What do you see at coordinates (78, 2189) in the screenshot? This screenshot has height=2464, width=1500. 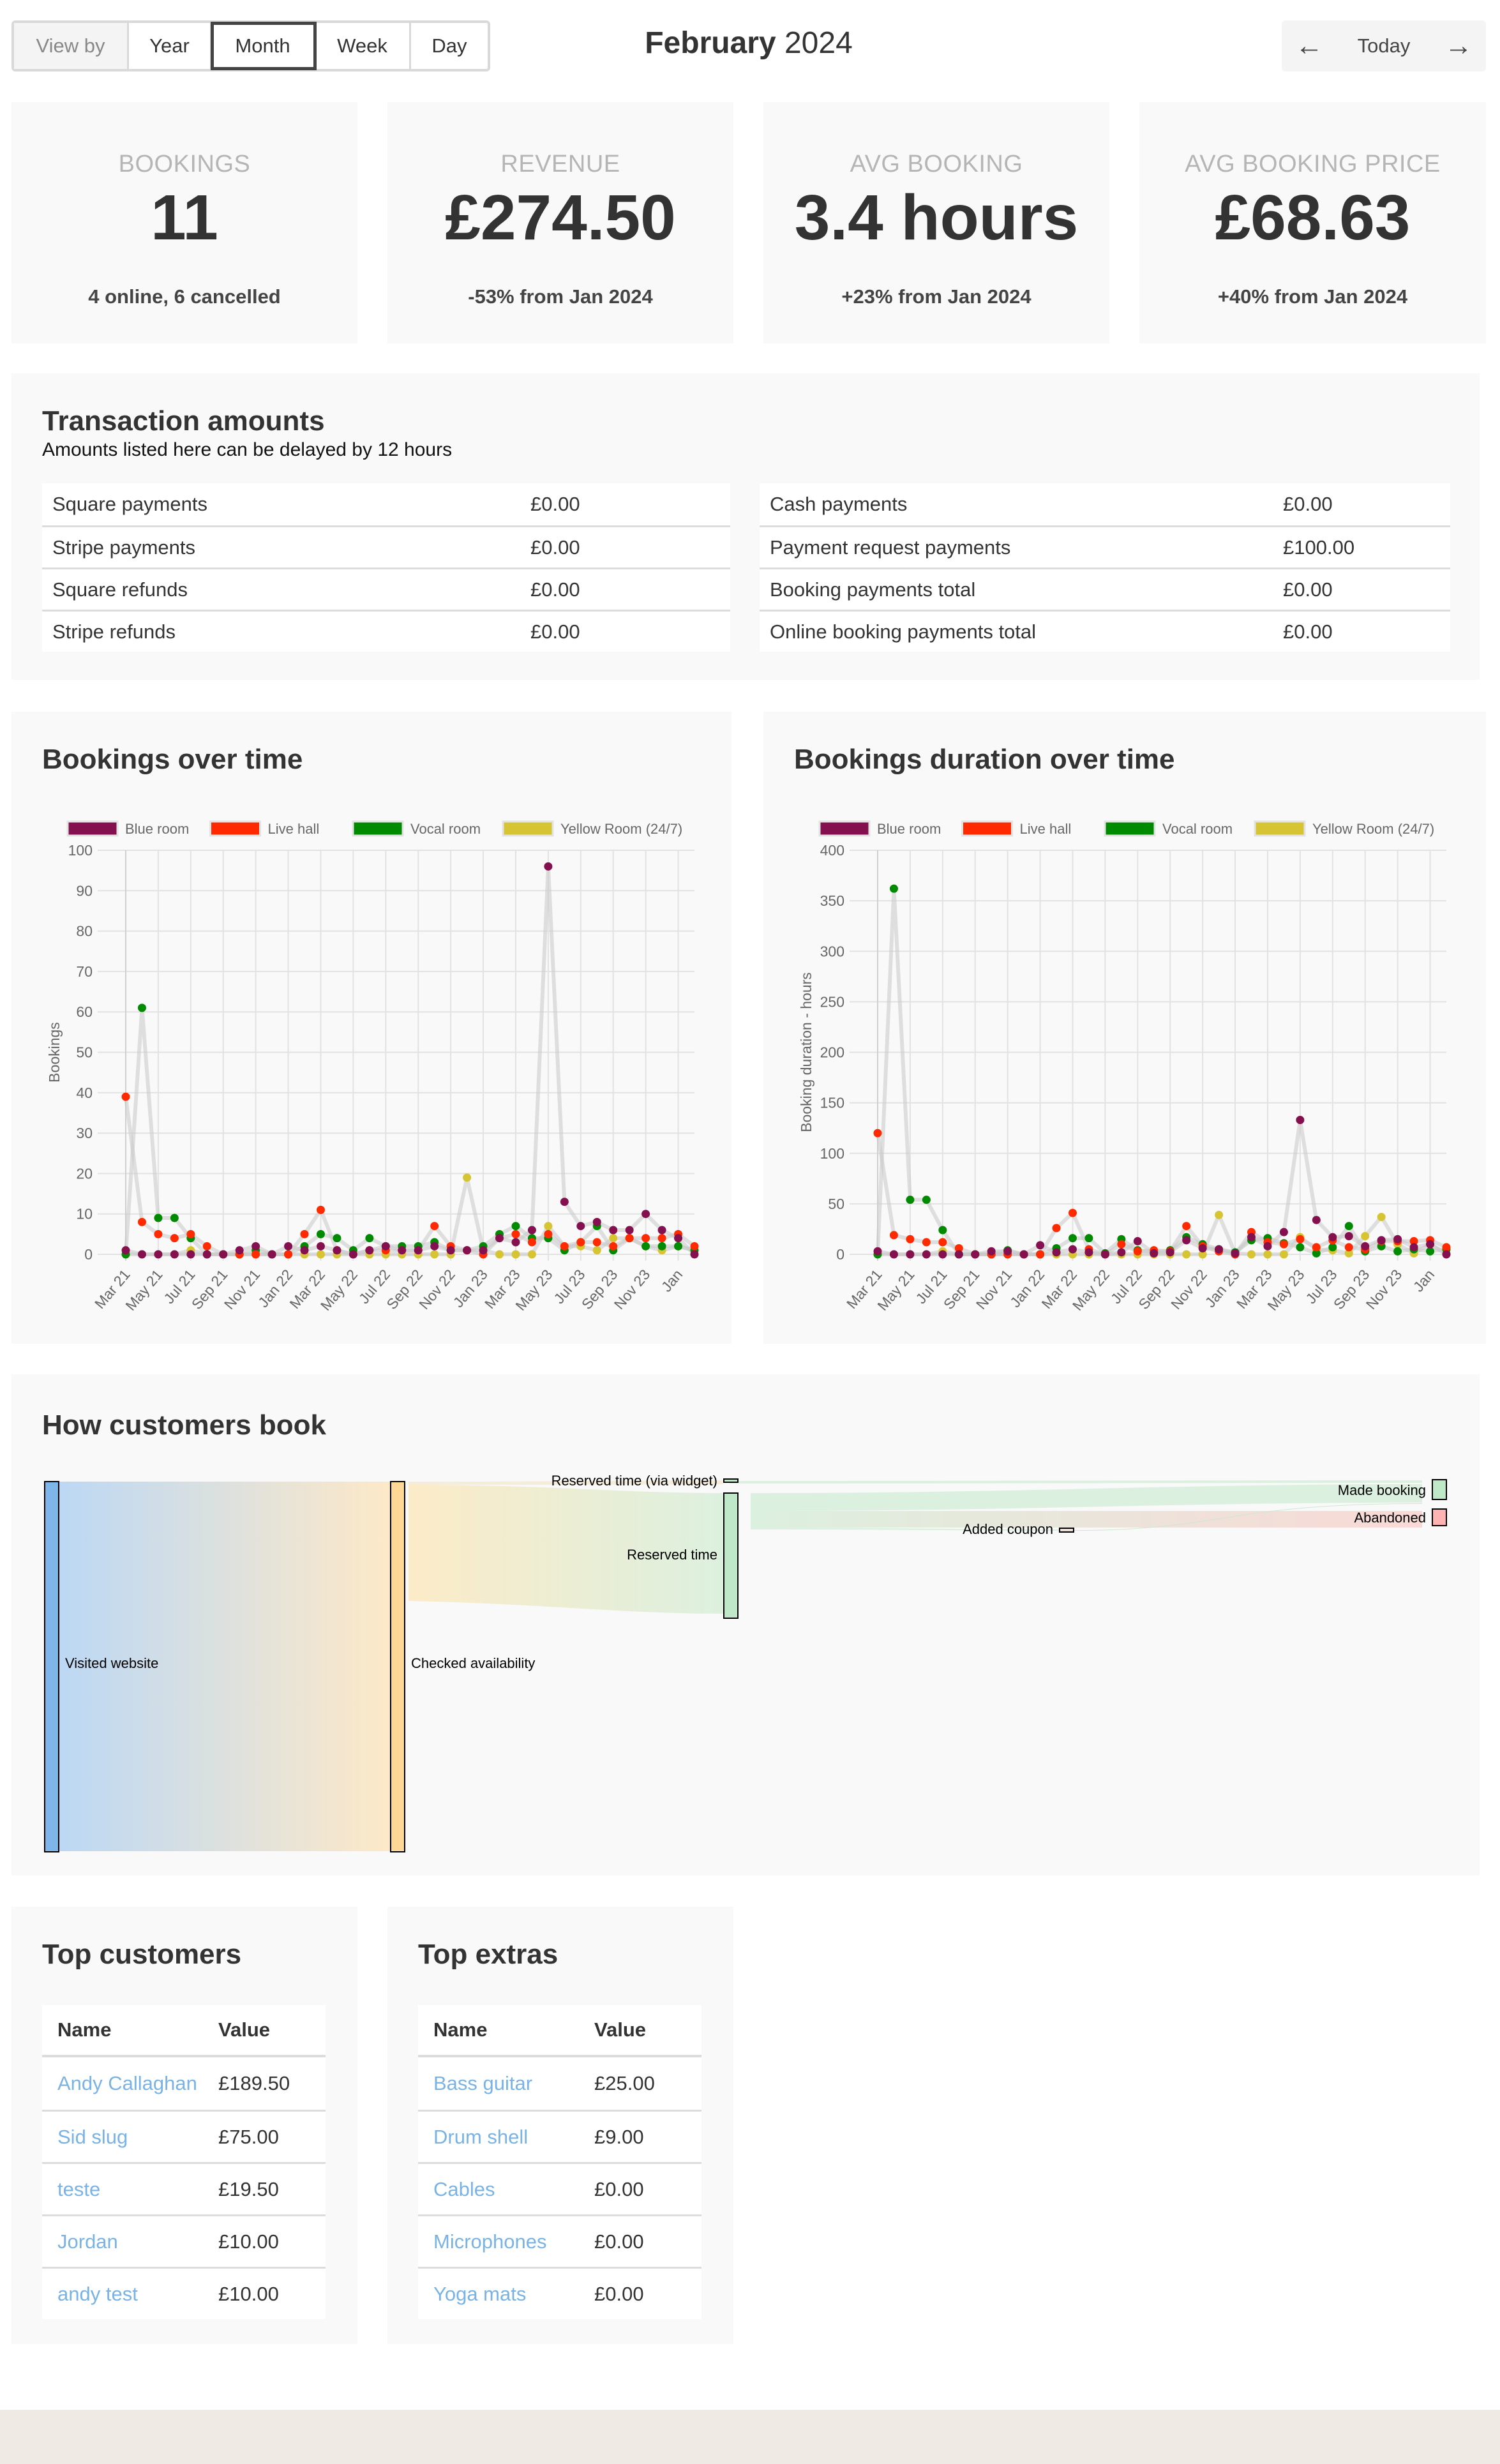 I see `customer-link: teste` at bounding box center [78, 2189].